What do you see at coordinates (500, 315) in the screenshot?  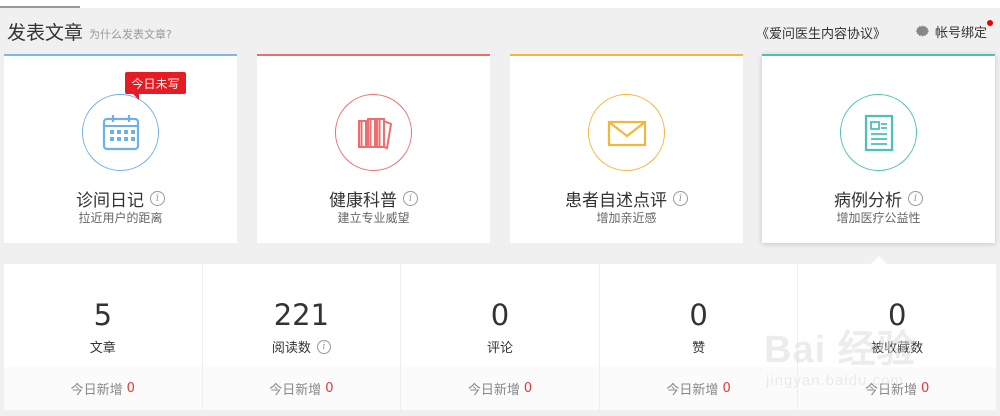 I see `stat-value: 0` at bounding box center [500, 315].